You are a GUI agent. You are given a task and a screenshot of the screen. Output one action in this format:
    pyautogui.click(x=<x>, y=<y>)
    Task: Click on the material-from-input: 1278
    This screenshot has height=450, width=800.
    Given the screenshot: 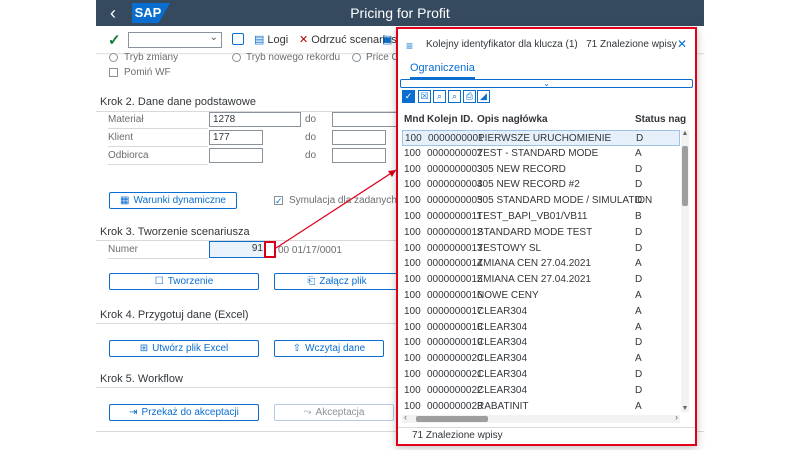 What is the action you would take?
    pyautogui.click(x=255, y=119)
    